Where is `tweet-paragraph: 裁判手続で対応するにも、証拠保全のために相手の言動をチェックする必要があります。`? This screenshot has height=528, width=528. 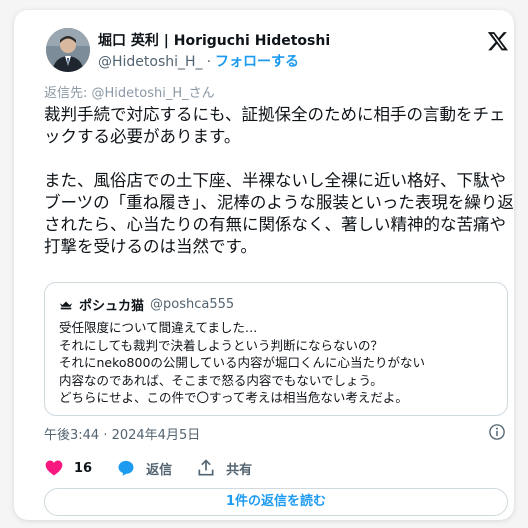 tweet-paragraph: 裁判手続で対応するにも、証拠保全のために相手の言動をチェックする必要があります。 is located at coordinates (275, 125).